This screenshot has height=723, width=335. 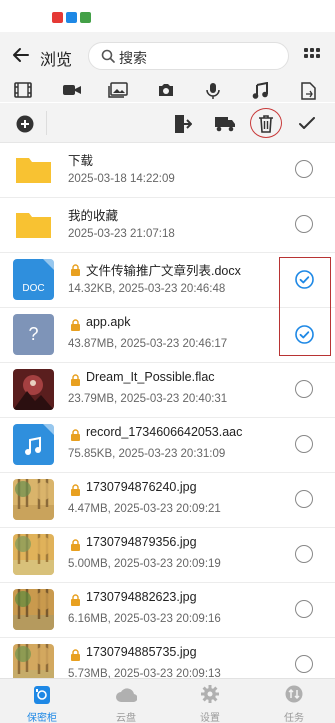 What do you see at coordinates (25, 124) in the screenshot?
I see `add-icon` at bounding box center [25, 124].